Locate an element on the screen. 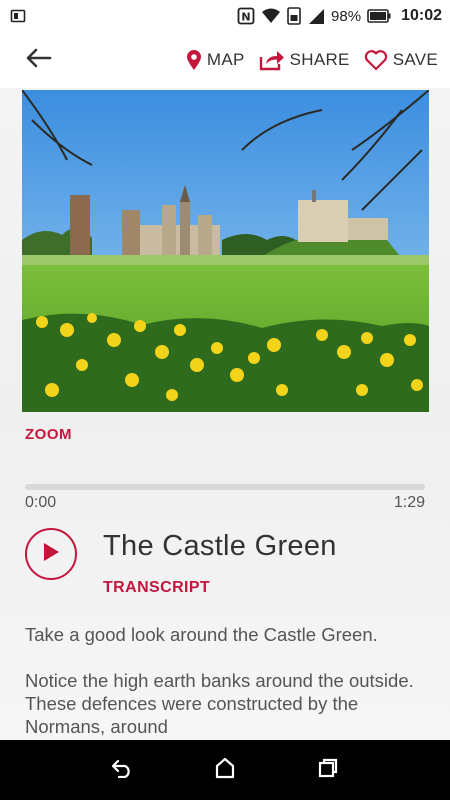 This screenshot has height=800, width=450. nav-home-button is located at coordinates (225, 770).